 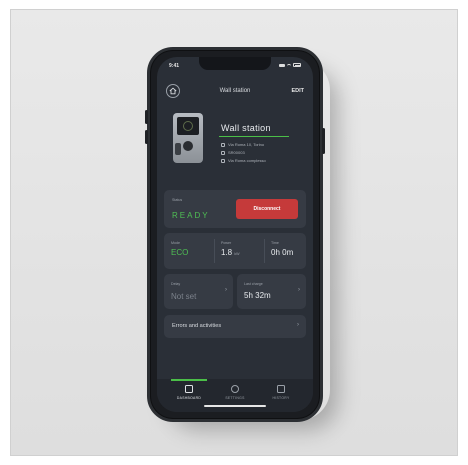 I want to click on disconnect-button: Disconnect, so click(x=267, y=209).